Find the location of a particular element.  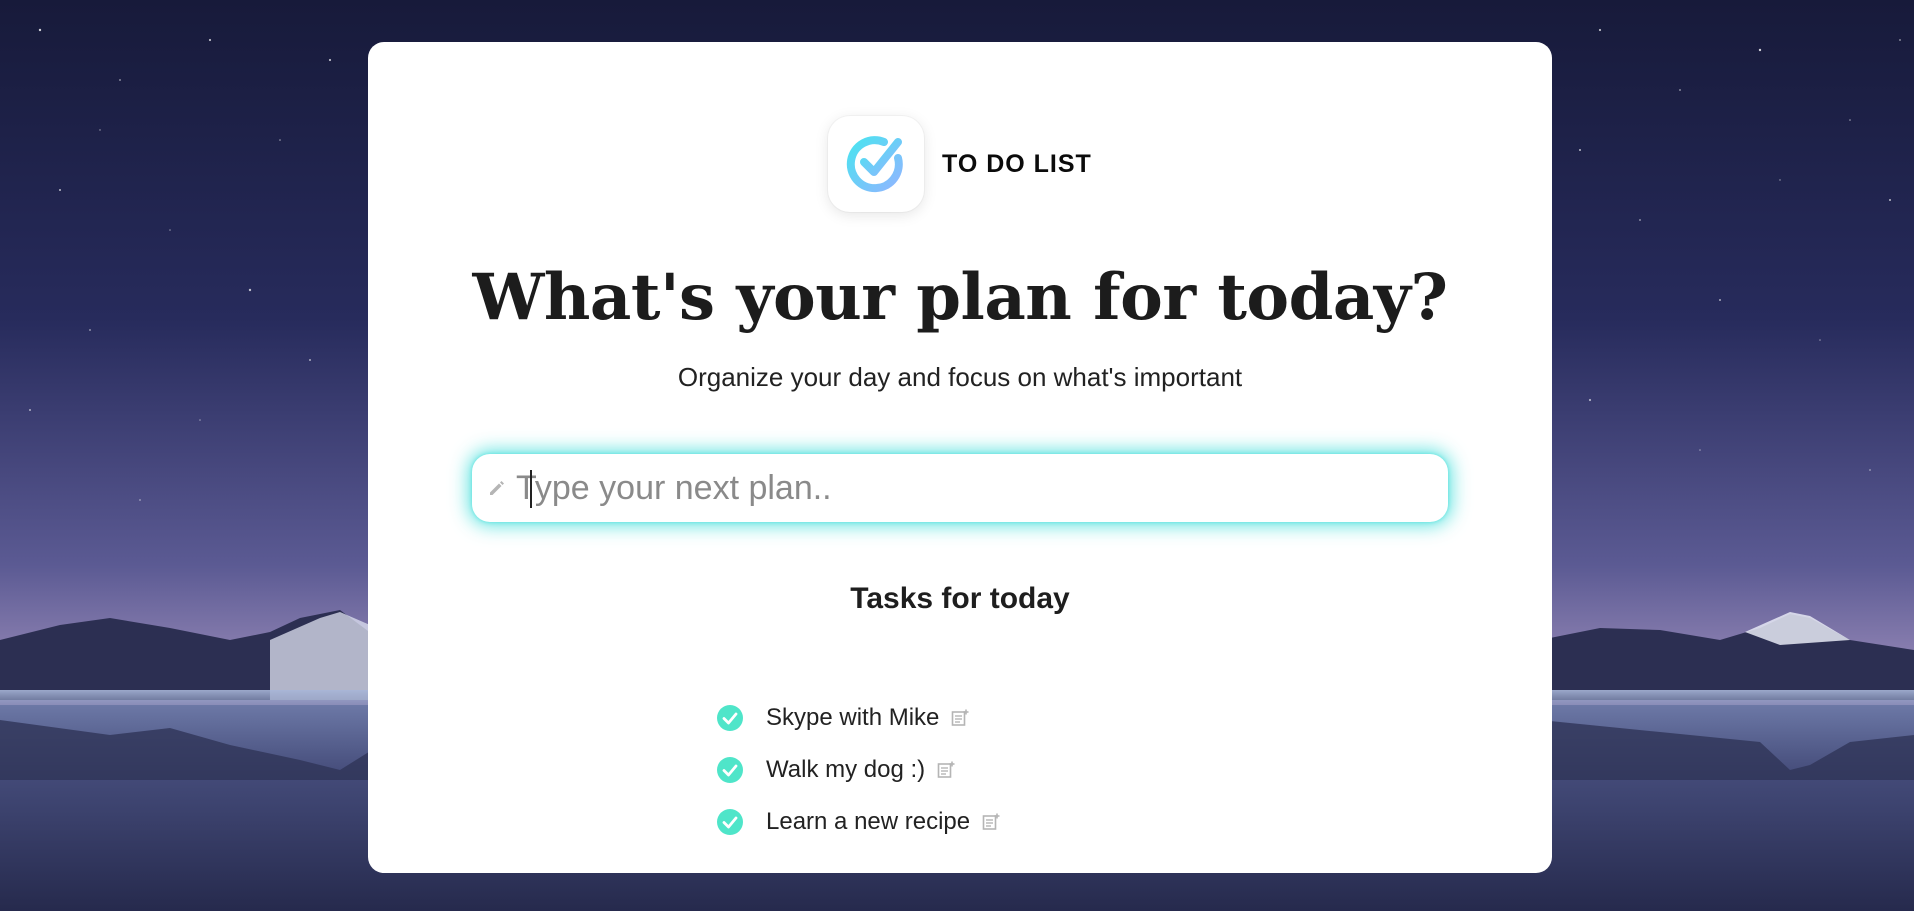

task-text: Skype with Mike is located at coordinates (853, 717).